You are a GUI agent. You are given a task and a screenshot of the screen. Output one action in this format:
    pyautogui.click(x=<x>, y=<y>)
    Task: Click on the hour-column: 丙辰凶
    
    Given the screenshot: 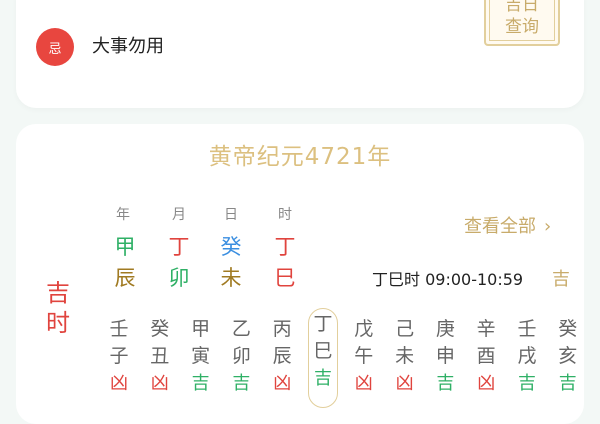 What is the action you would take?
    pyautogui.click(x=282, y=356)
    